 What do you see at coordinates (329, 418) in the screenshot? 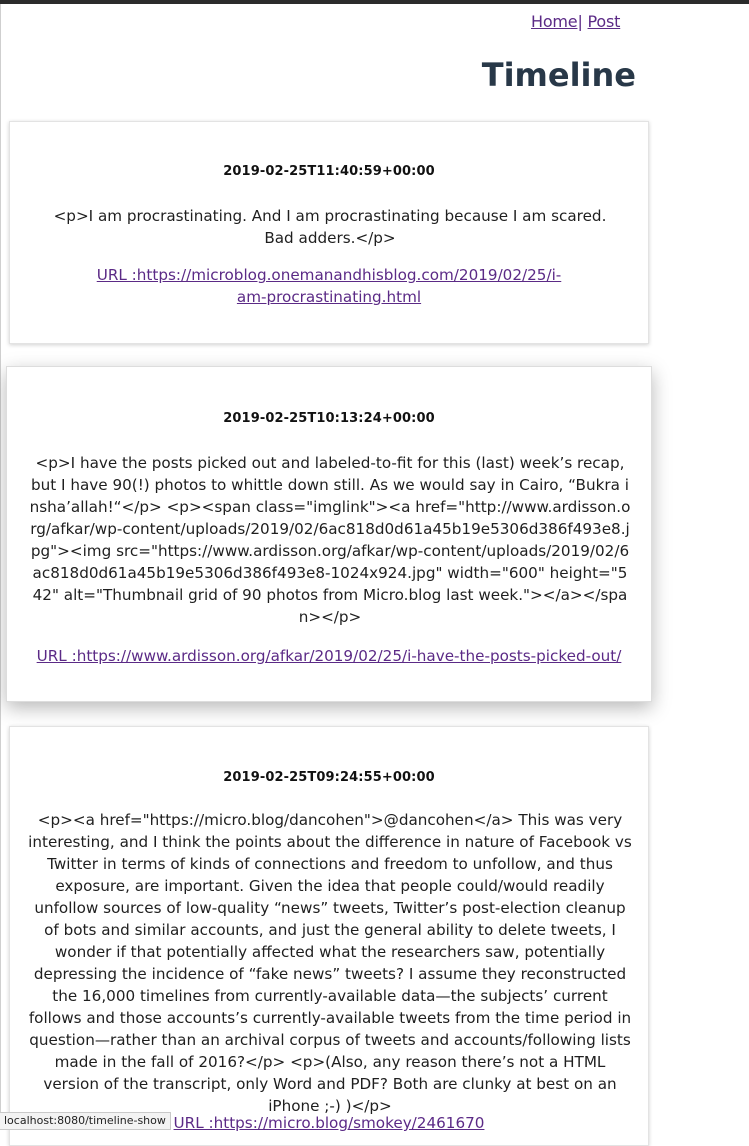
I see `post-timestamp: 2019-02-25T10:13:24+00:00` at bounding box center [329, 418].